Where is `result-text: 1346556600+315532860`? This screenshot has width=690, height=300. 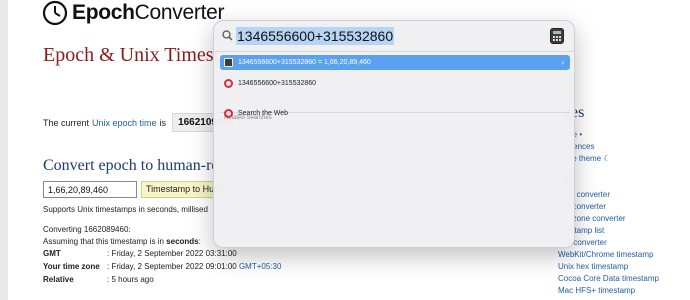 result-text: 1346556600+315532860 is located at coordinates (277, 83).